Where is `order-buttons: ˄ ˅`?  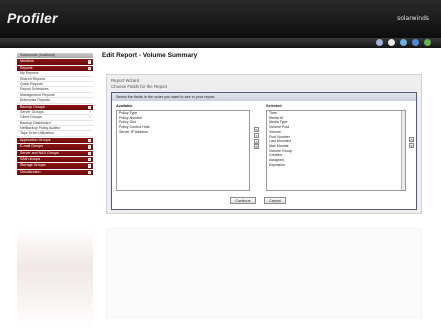
order-buttons: ˄ ˅ is located at coordinates (411, 143).